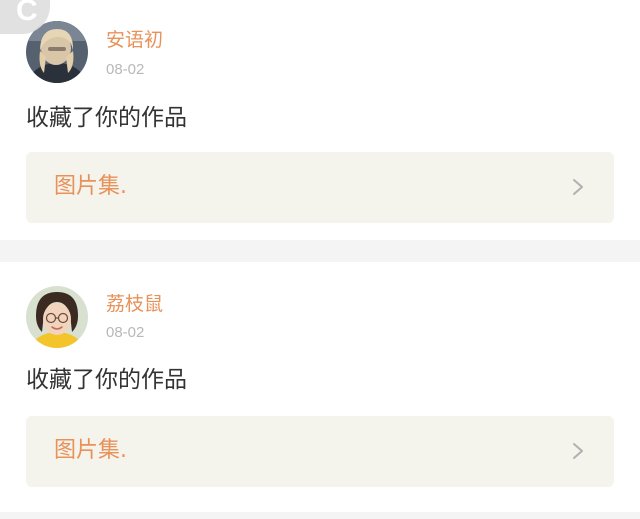 The image size is (640, 519). I want to click on watermark-letter: C, so click(27, 13).